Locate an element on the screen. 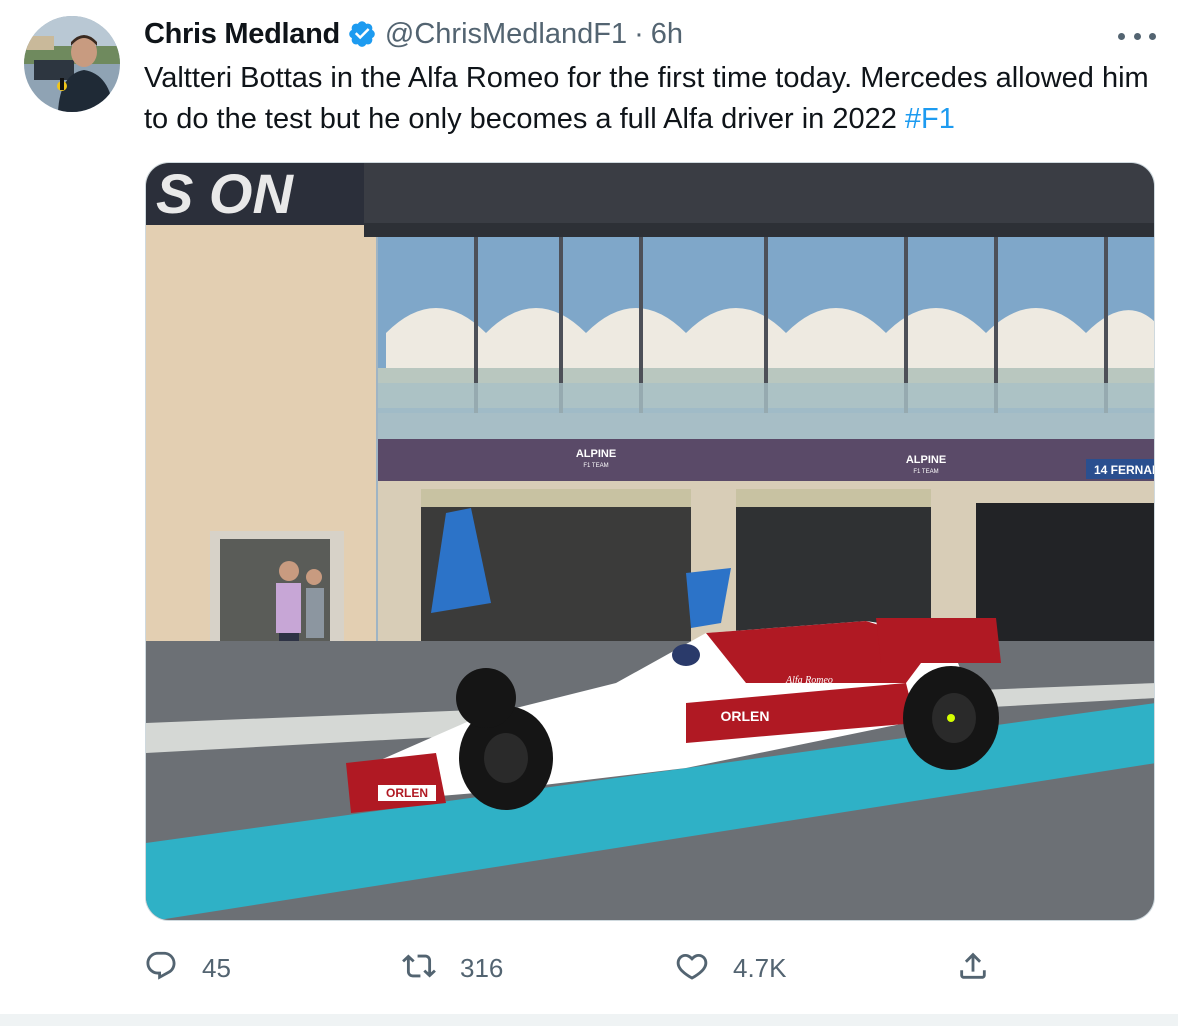  retweet-button: 316 is located at coordinates (452, 968).